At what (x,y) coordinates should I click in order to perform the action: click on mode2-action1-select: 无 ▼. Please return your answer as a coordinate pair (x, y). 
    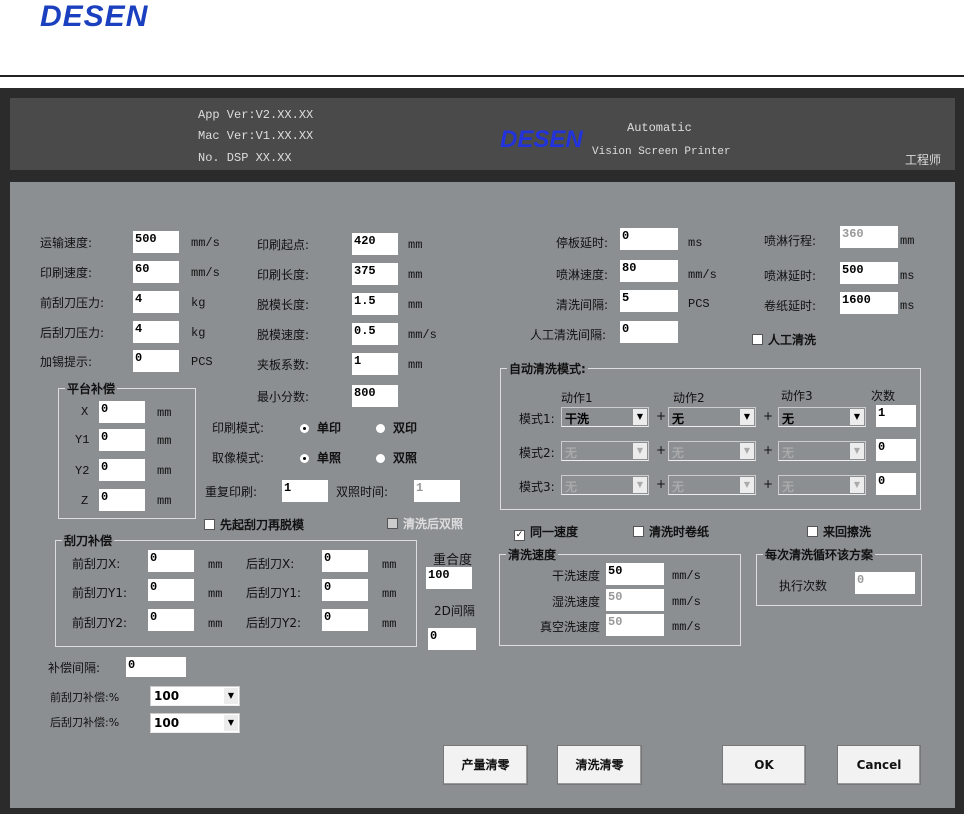
    Looking at the image, I should click on (605, 451).